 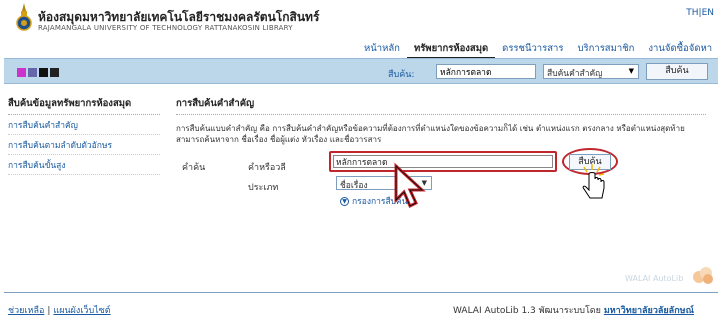 What do you see at coordinates (267, 168) in the screenshot?
I see `keyword-label: คำหรือวลี` at bounding box center [267, 168].